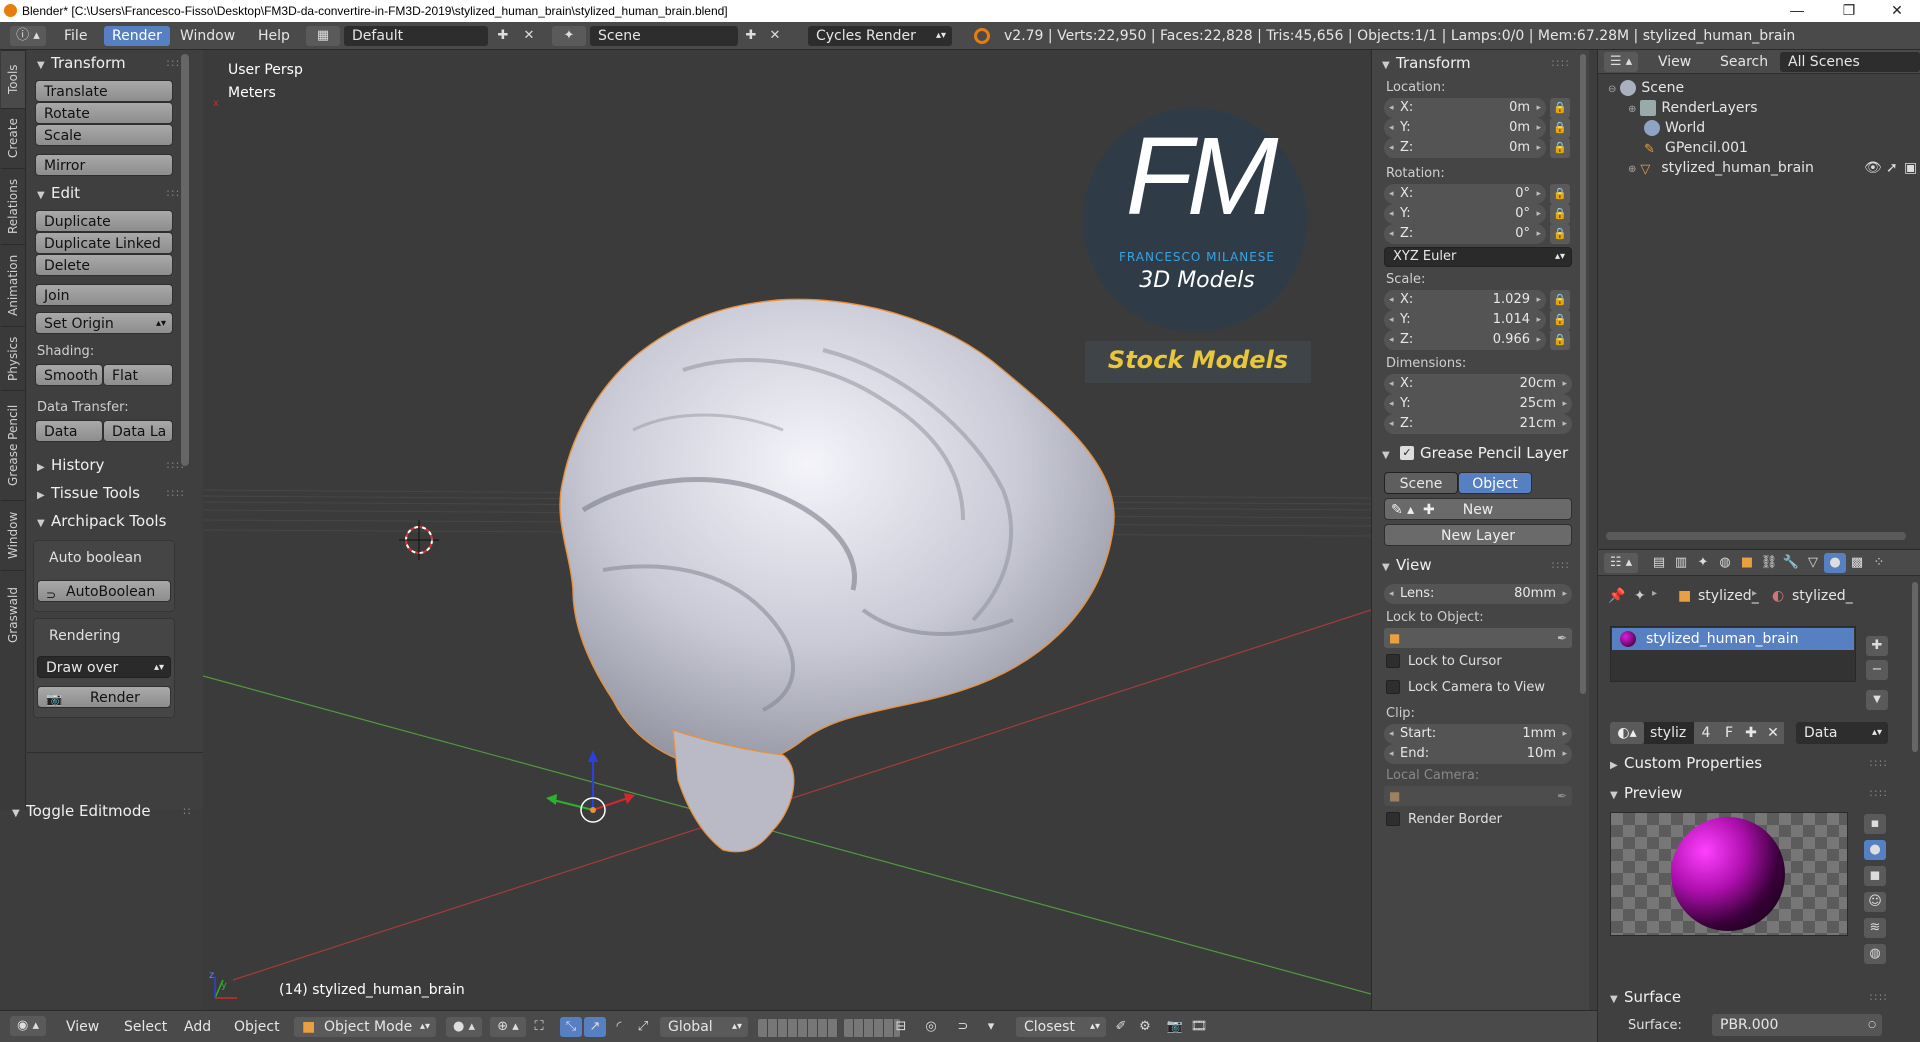  What do you see at coordinates (464, 1027) in the screenshot?
I see `viewport-shading-icon: ● ▴` at bounding box center [464, 1027].